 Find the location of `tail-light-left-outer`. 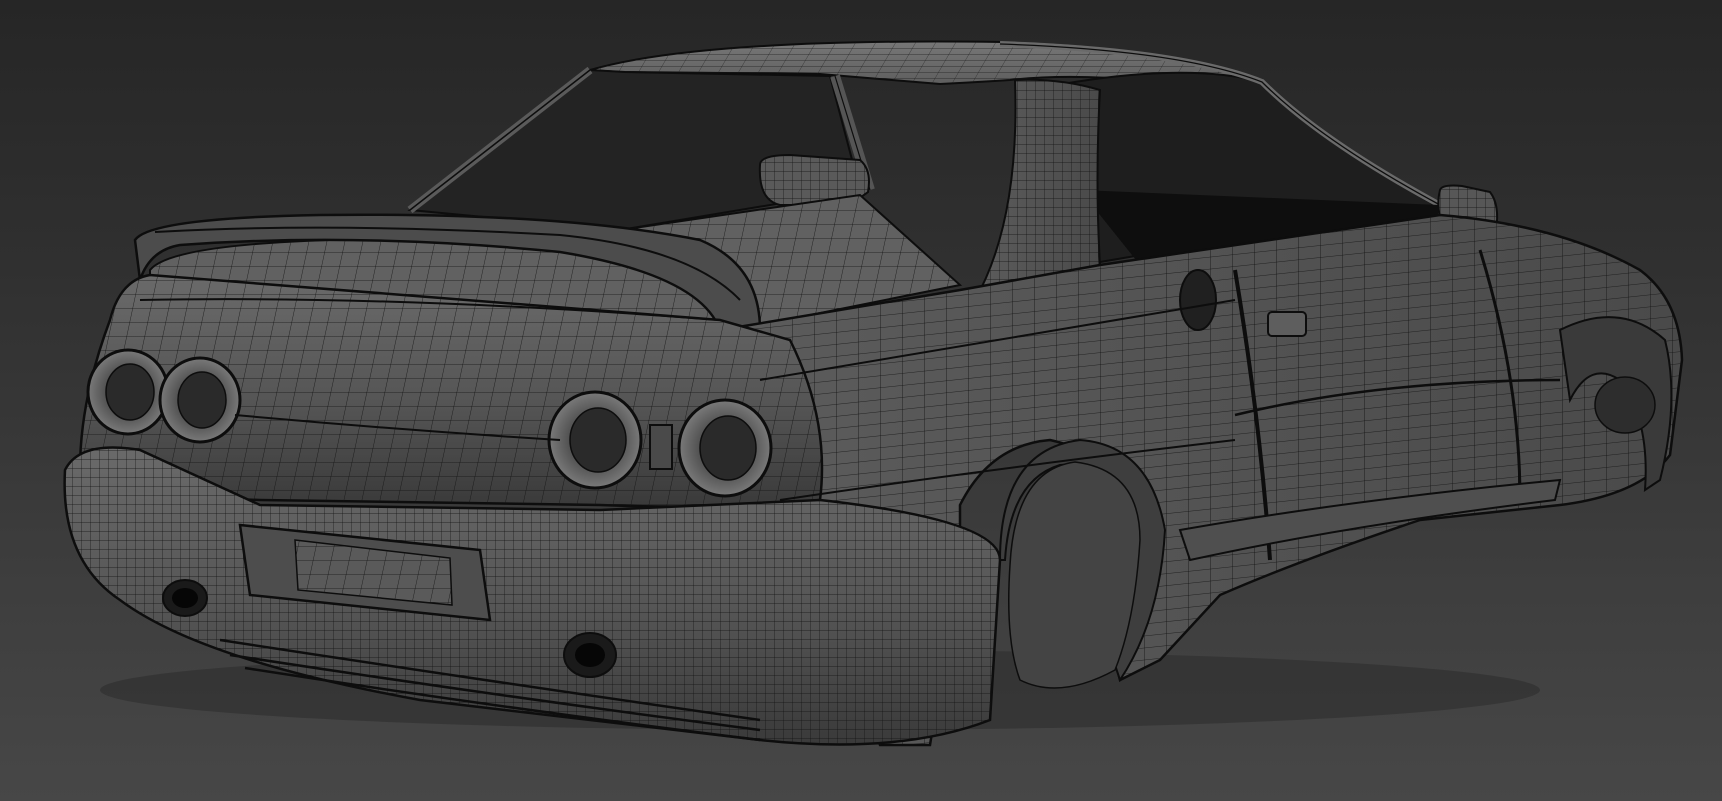

tail-light-left-outer is located at coordinates (128, 392).